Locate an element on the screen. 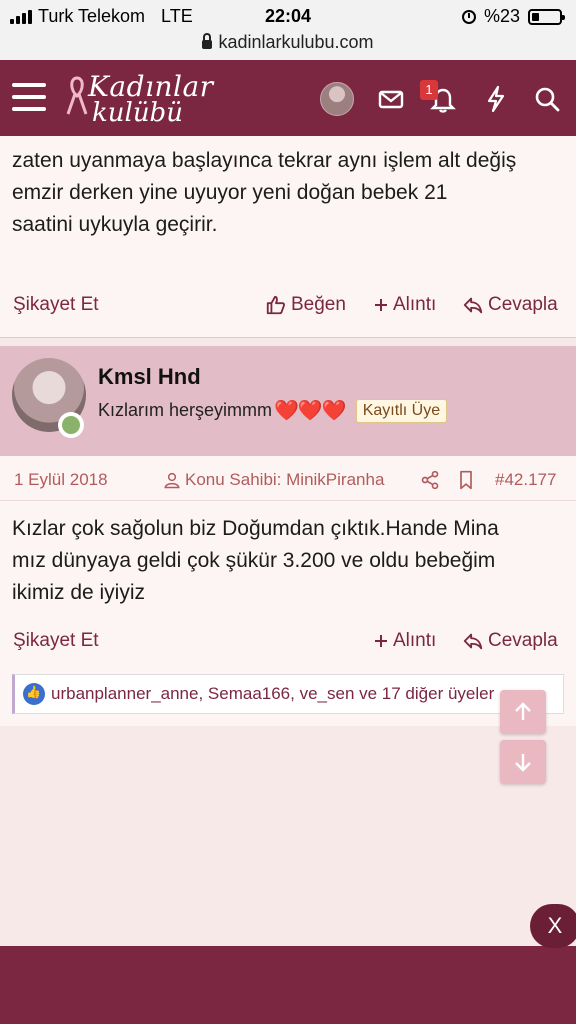 The image size is (576, 1024). mail-icon is located at coordinates (391, 99).